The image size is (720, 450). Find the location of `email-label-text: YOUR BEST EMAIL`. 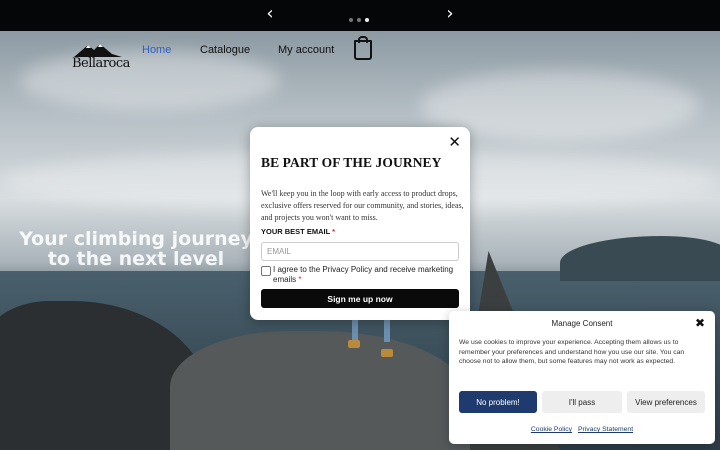

email-label-text: YOUR BEST EMAIL is located at coordinates (296, 231).